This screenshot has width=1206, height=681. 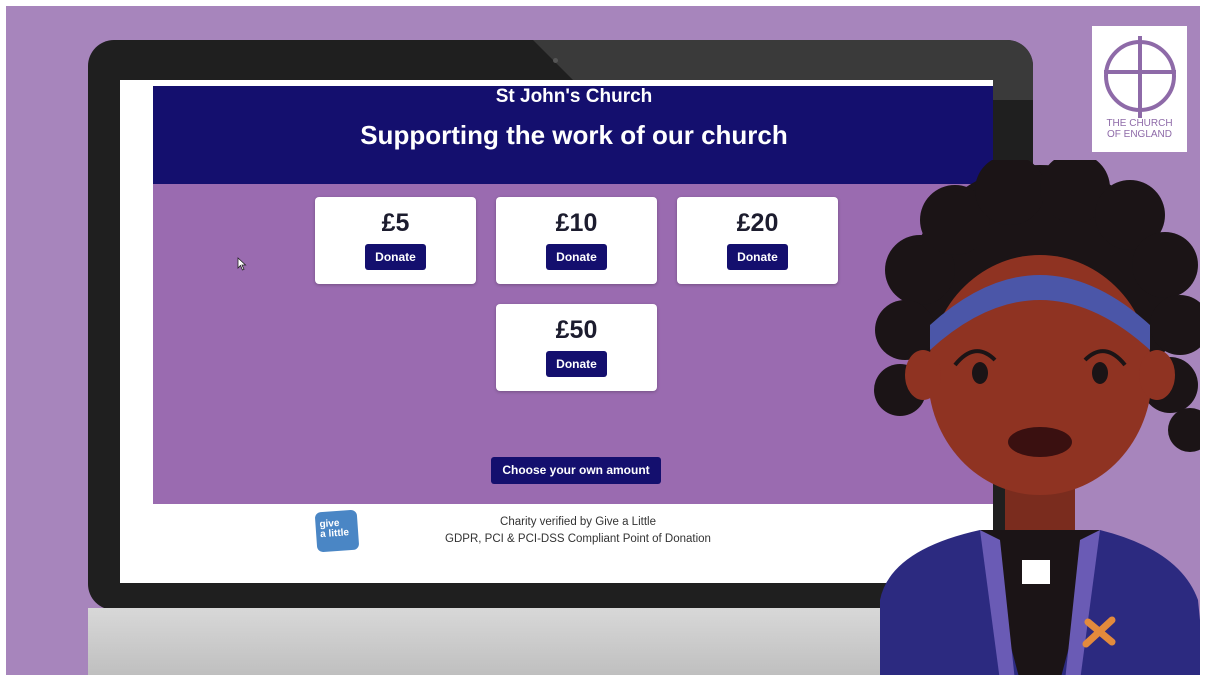 What do you see at coordinates (1139, 134) in the screenshot?
I see `logo-line-2: OF ENGLAND` at bounding box center [1139, 134].